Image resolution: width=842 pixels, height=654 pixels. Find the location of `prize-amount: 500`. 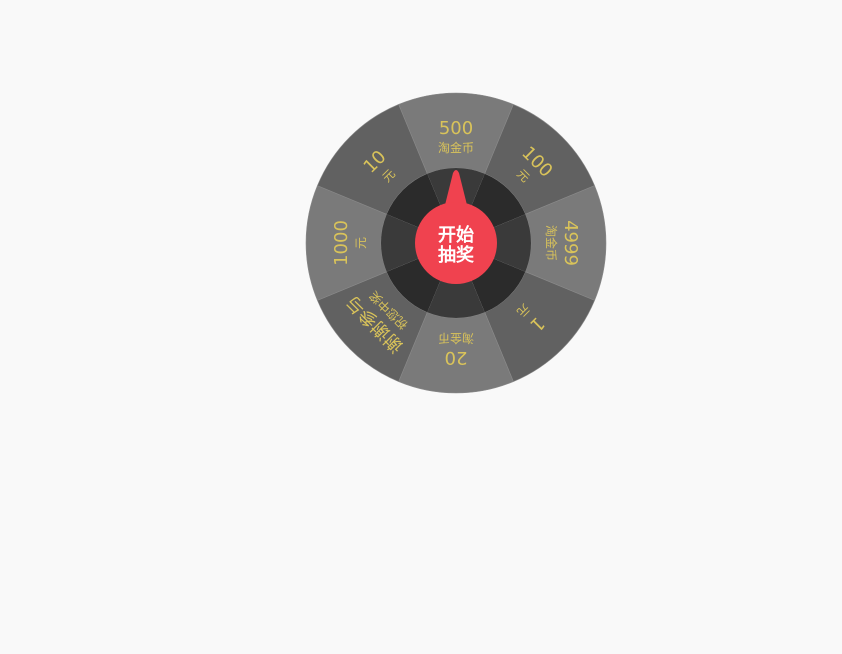

prize-amount: 500 is located at coordinates (456, 128).